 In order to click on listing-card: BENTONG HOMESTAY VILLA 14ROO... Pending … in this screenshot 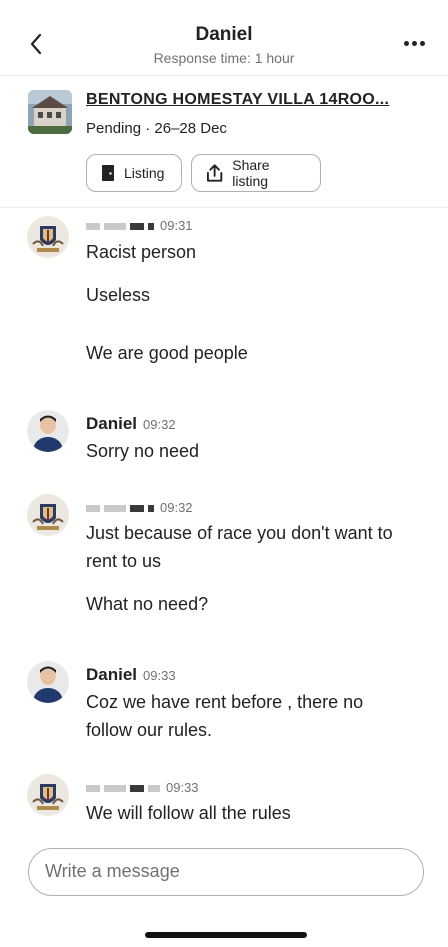, I will do `click(224, 142)`.